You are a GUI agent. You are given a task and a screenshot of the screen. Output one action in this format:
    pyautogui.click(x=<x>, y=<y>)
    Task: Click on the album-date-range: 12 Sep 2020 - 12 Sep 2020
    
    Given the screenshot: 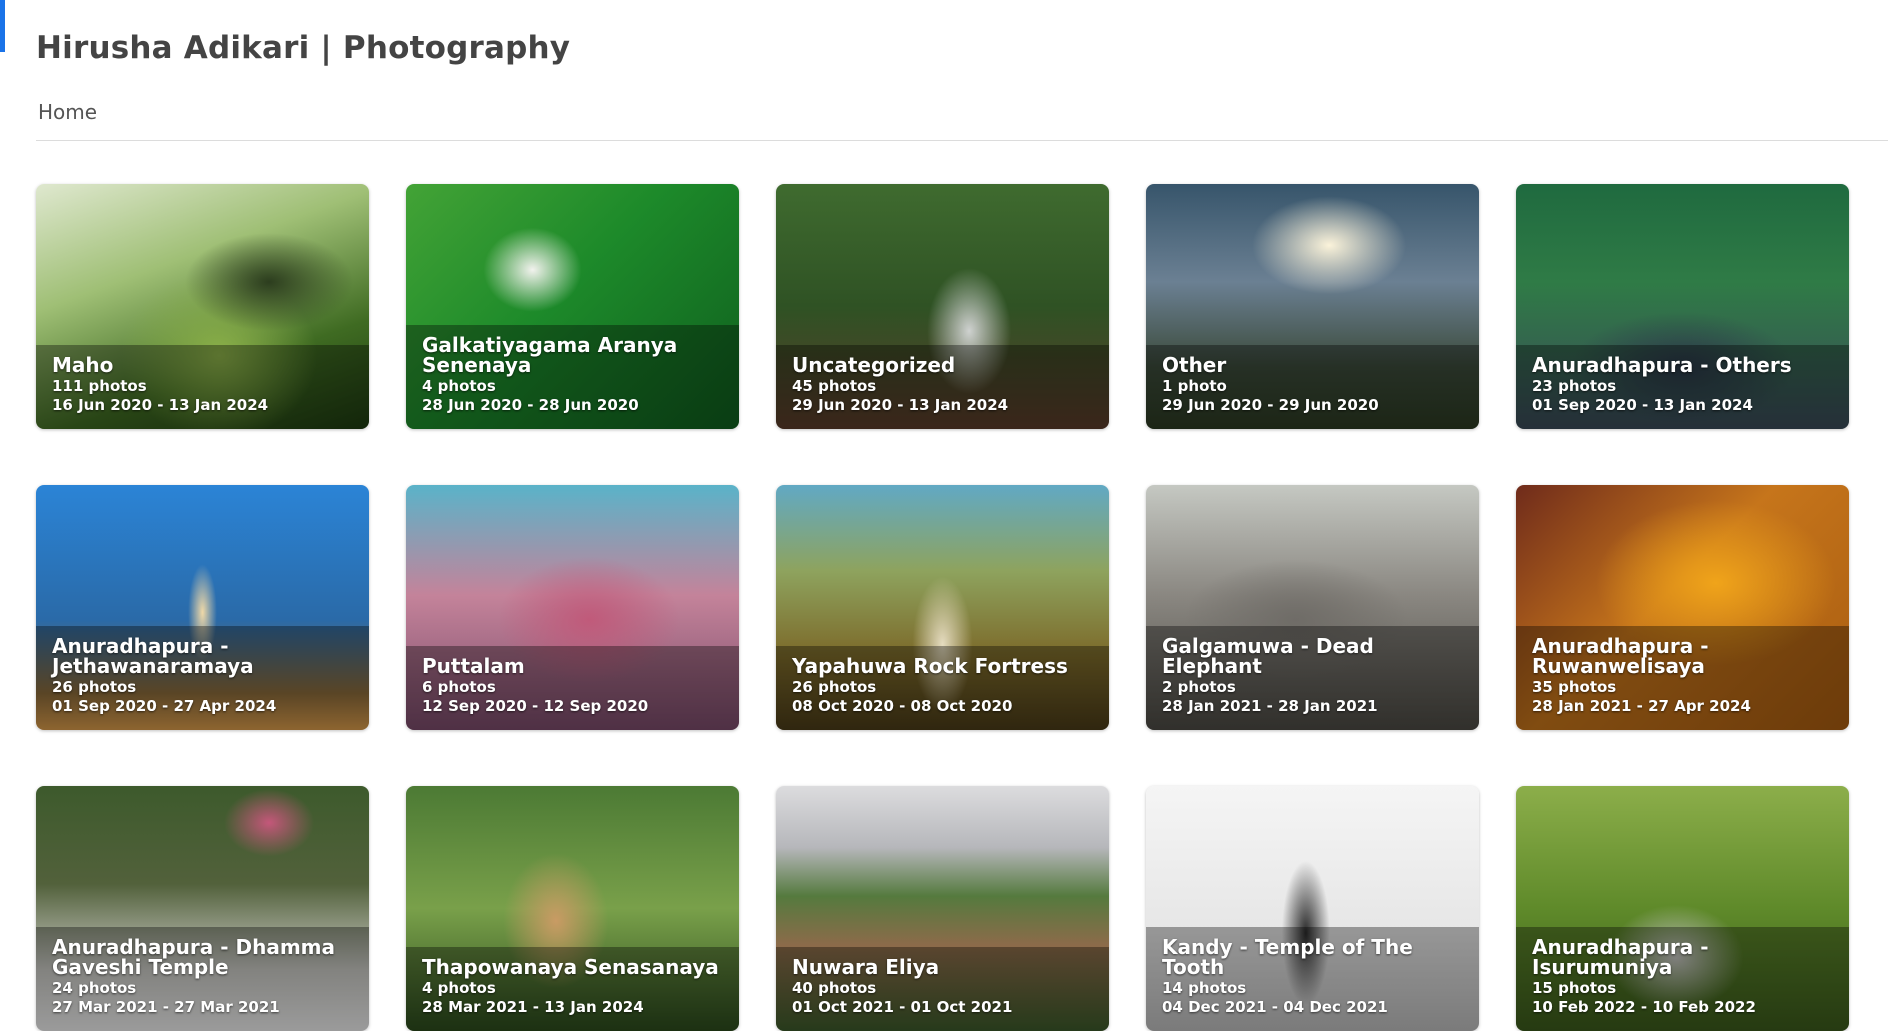 What is the action you would take?
    pyautogui.click(x=535, y=706)
    